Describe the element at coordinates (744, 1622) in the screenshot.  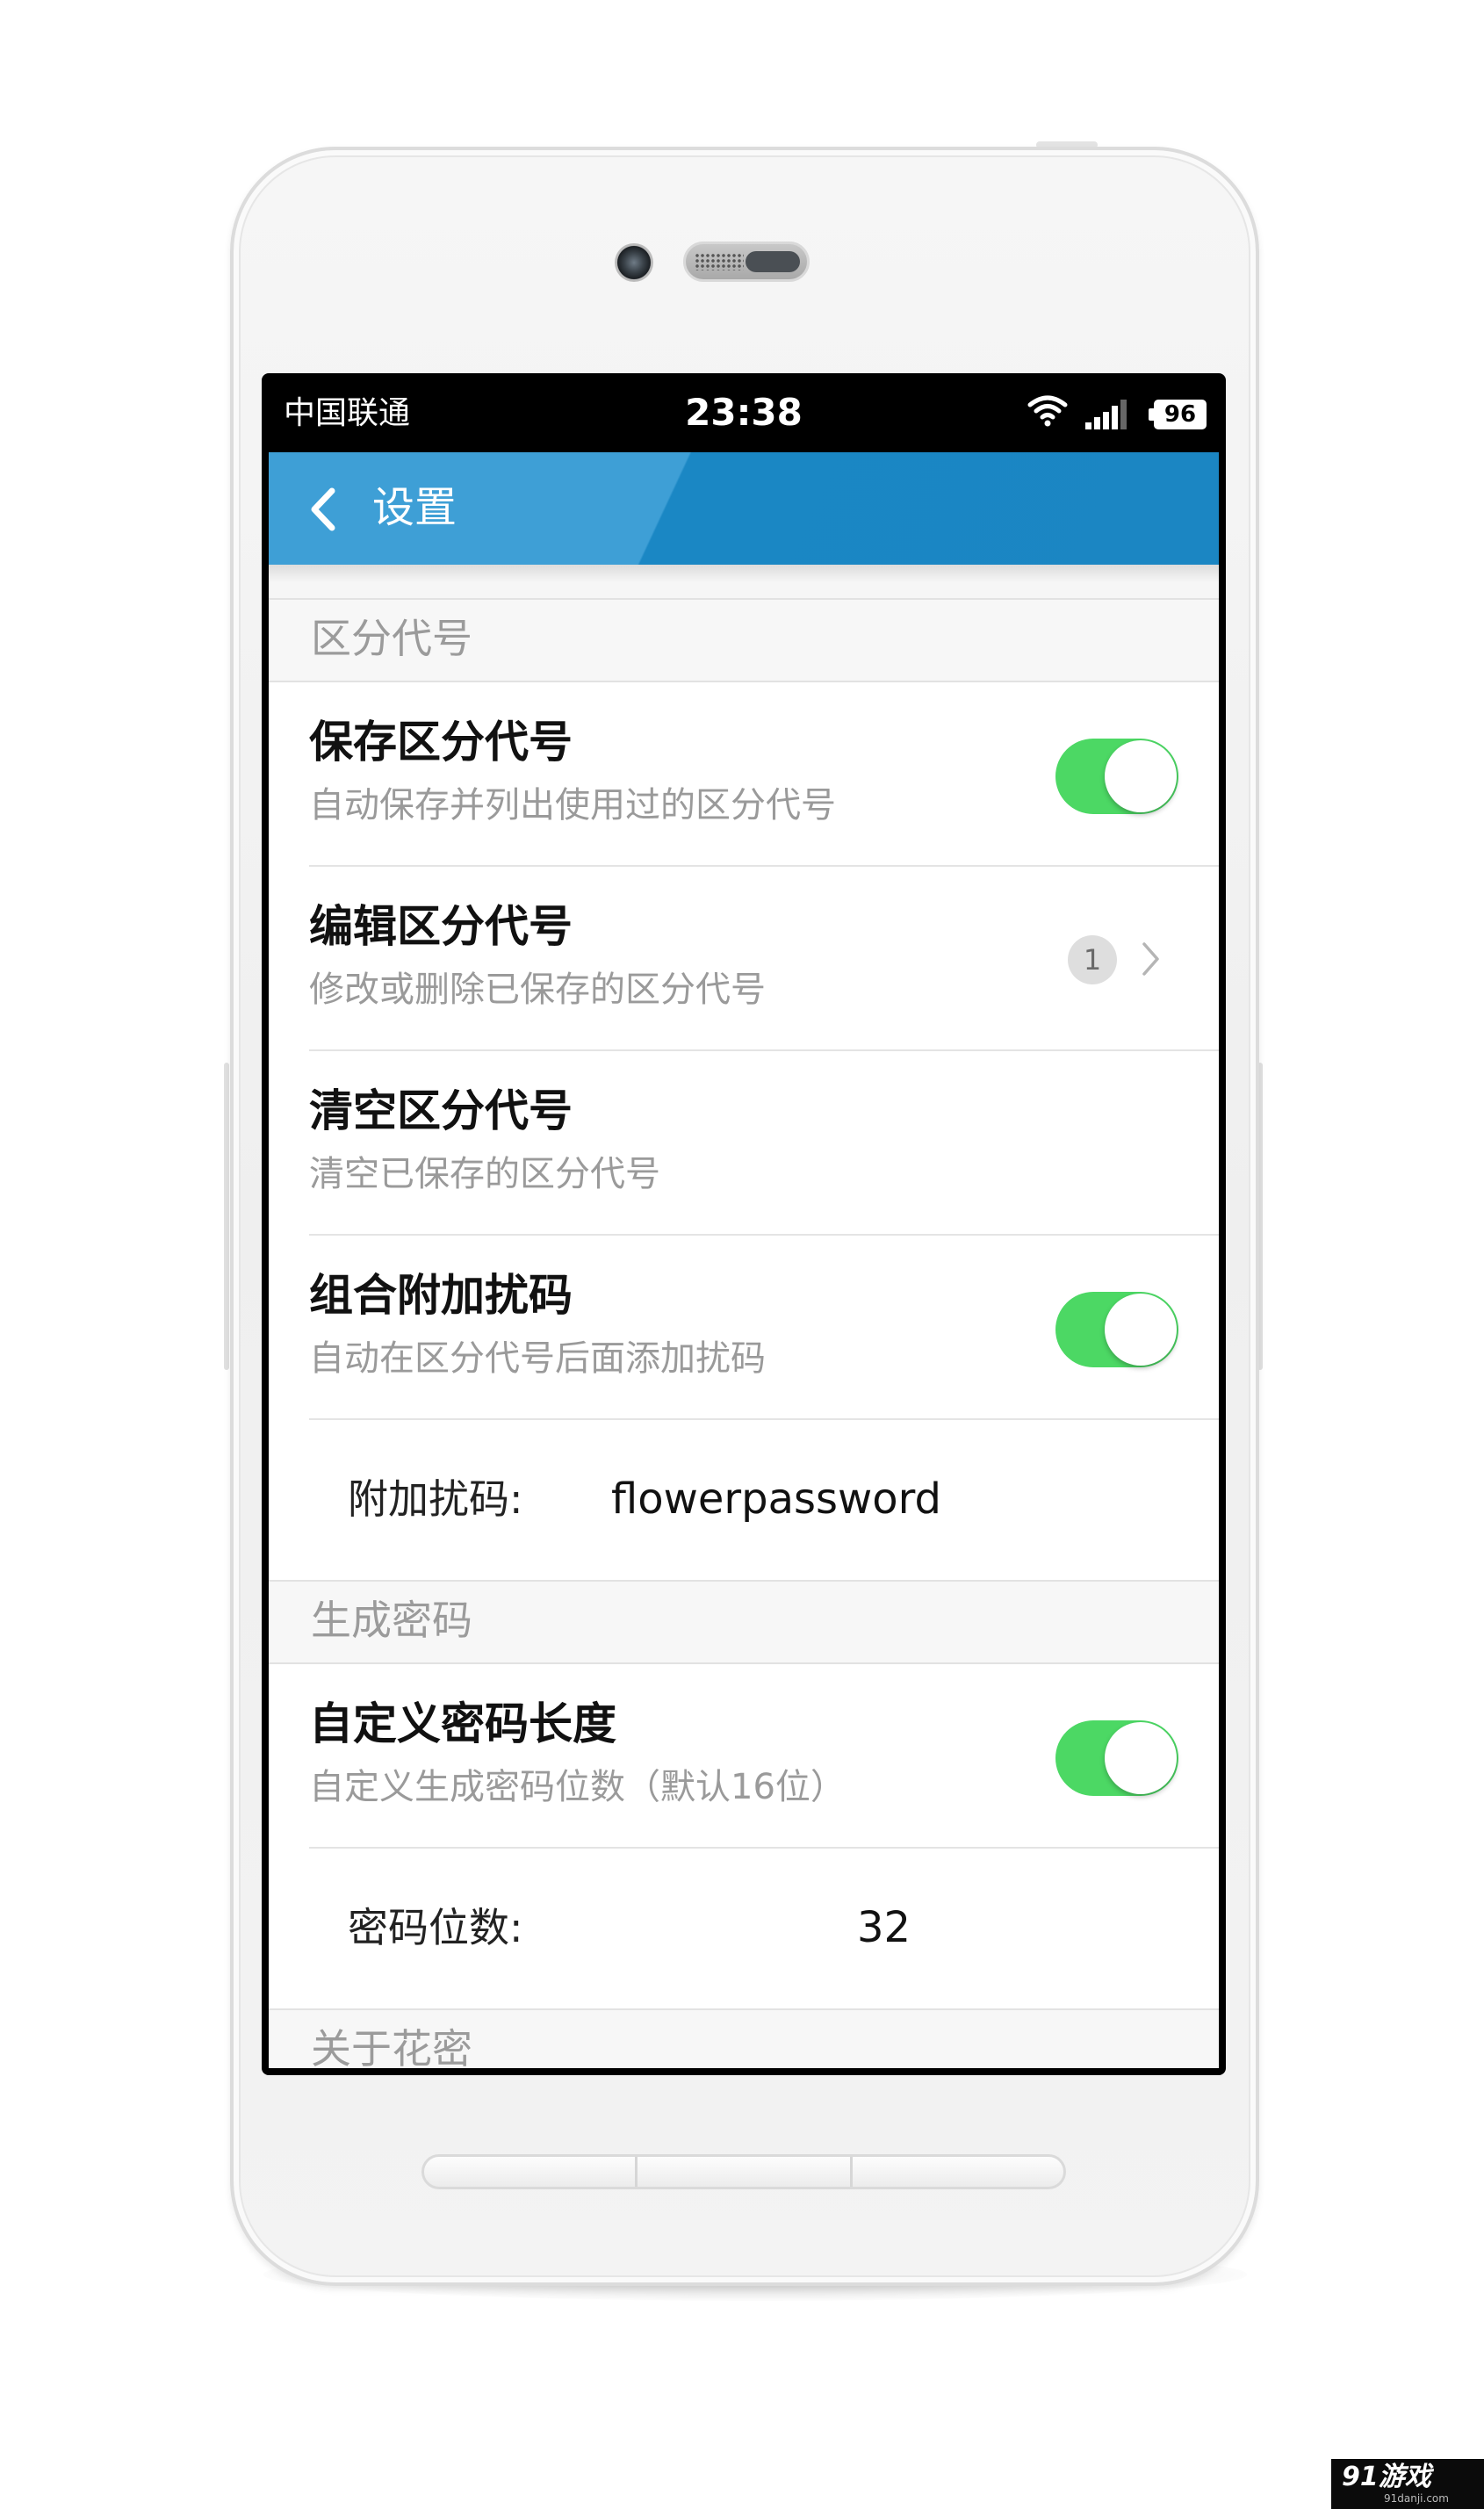
I see `section-header-generate-password: 生成密码` at that location.